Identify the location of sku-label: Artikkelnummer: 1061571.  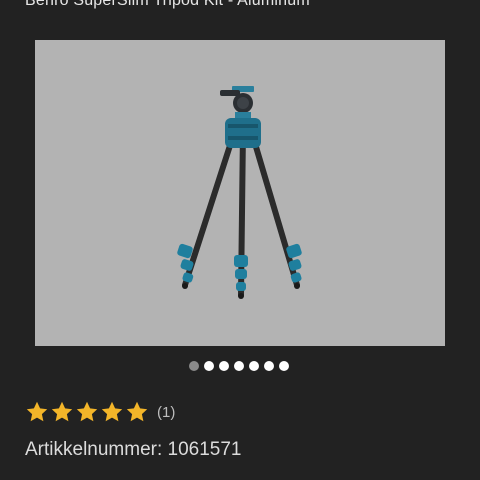
(133, 449).